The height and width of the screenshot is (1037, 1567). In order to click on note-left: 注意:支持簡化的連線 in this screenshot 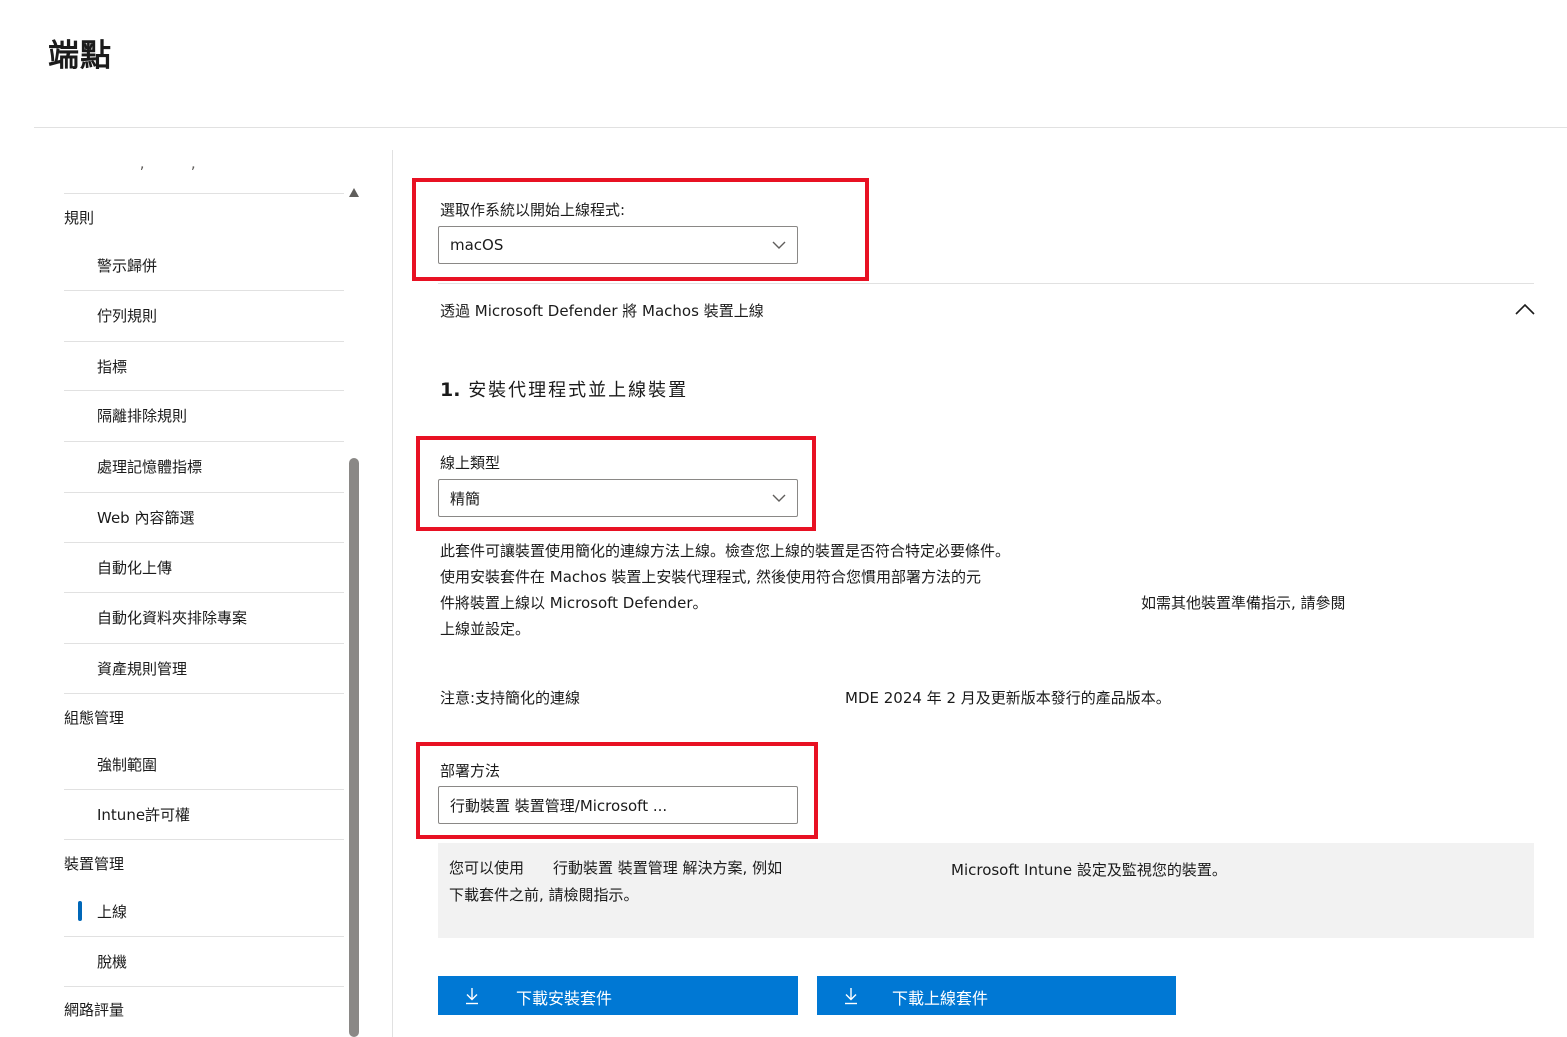, I will do `click(510, 698)`.